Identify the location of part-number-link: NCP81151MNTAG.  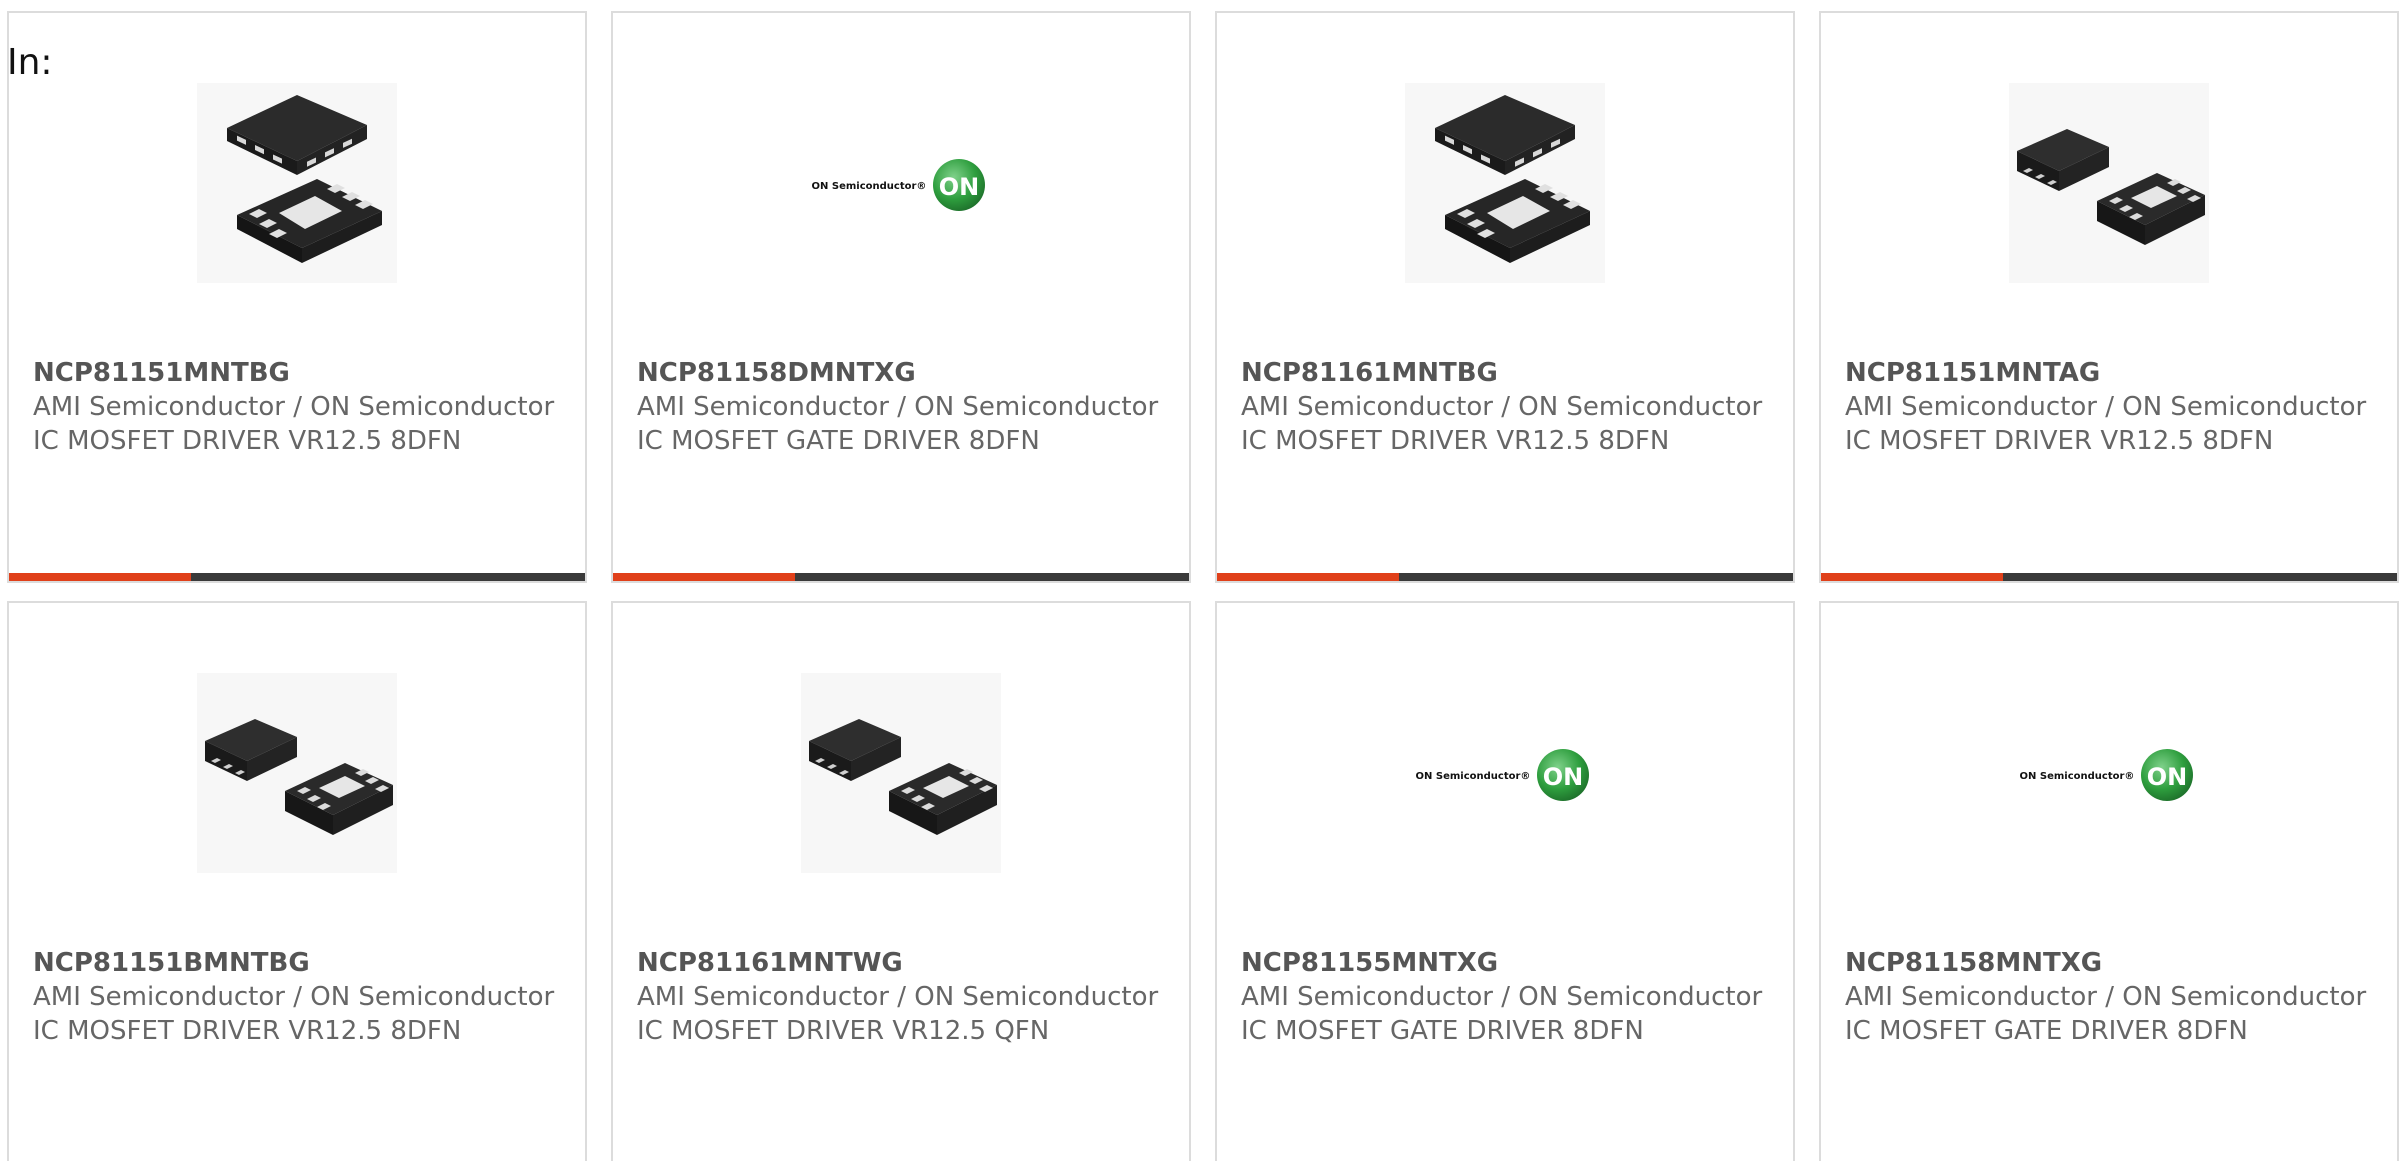
(2111, 373).